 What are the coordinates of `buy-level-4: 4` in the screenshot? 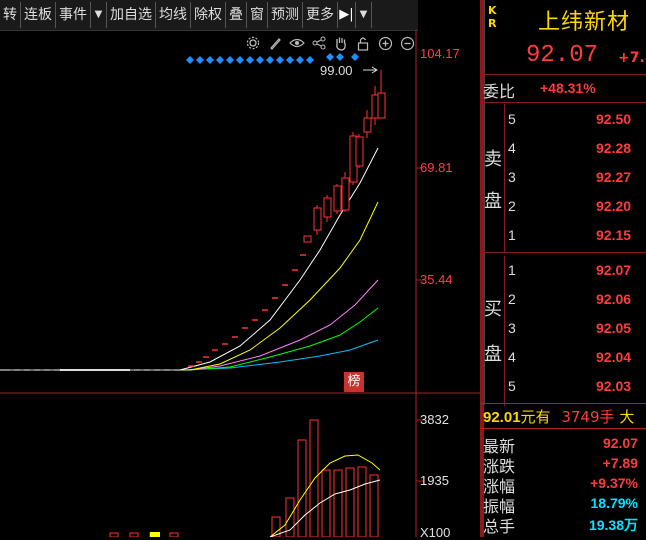 It's located at (512, 357).